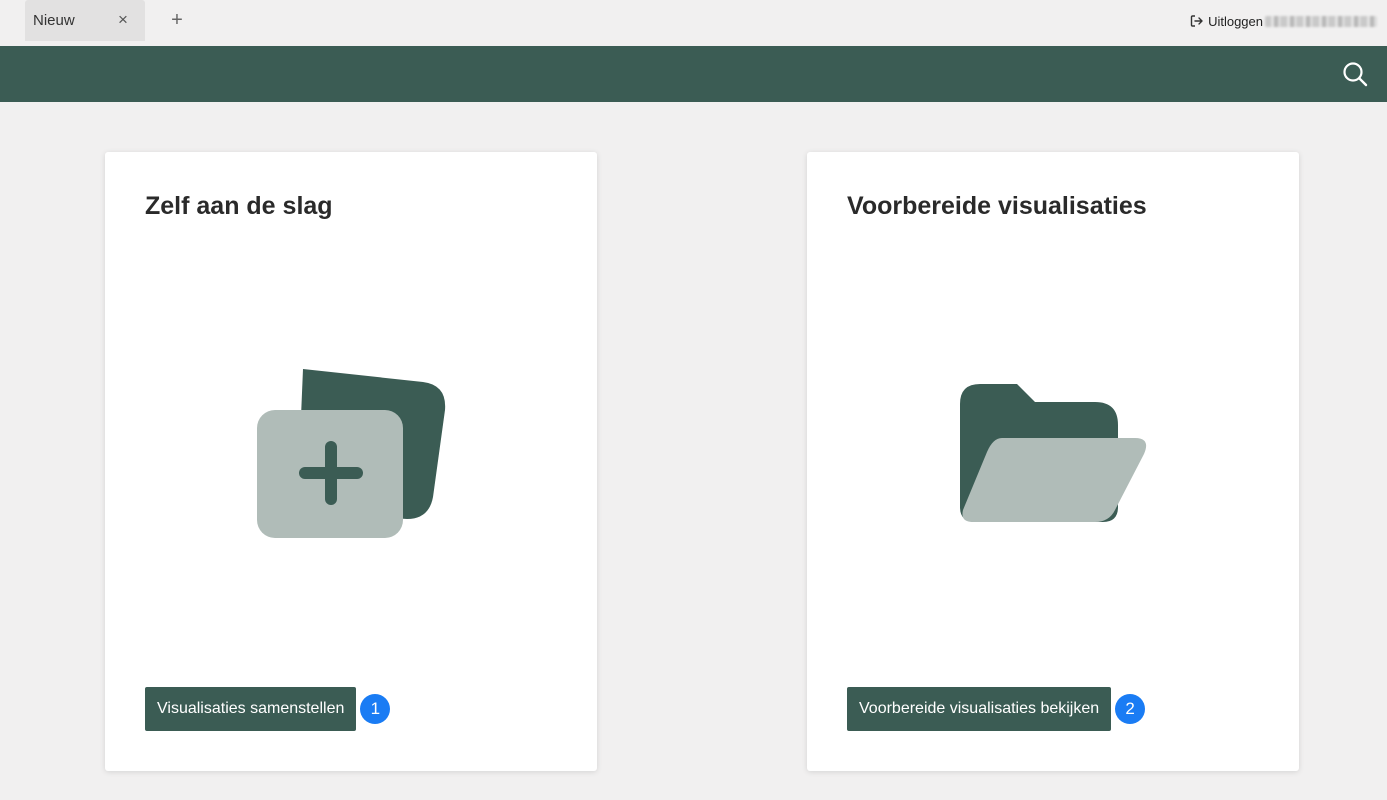  What do you see at coordinates (693, 20) in the screenshot?
I see `tab-bar: Nieuw × + Uitloggen` at bounding box center [693, 20].